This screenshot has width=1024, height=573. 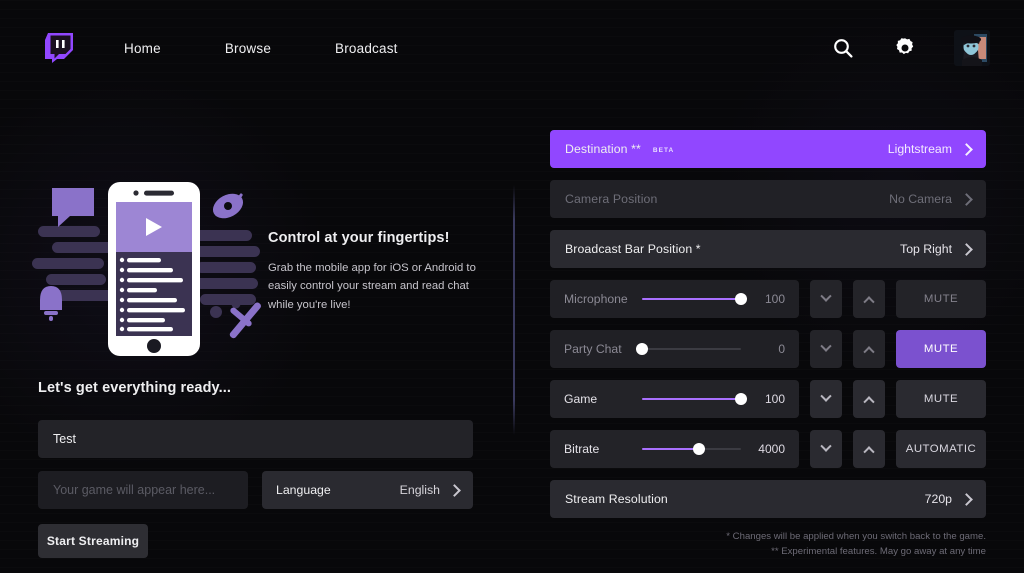 I want to click on party-chat-decrease-button, so click(x=826, y=349).